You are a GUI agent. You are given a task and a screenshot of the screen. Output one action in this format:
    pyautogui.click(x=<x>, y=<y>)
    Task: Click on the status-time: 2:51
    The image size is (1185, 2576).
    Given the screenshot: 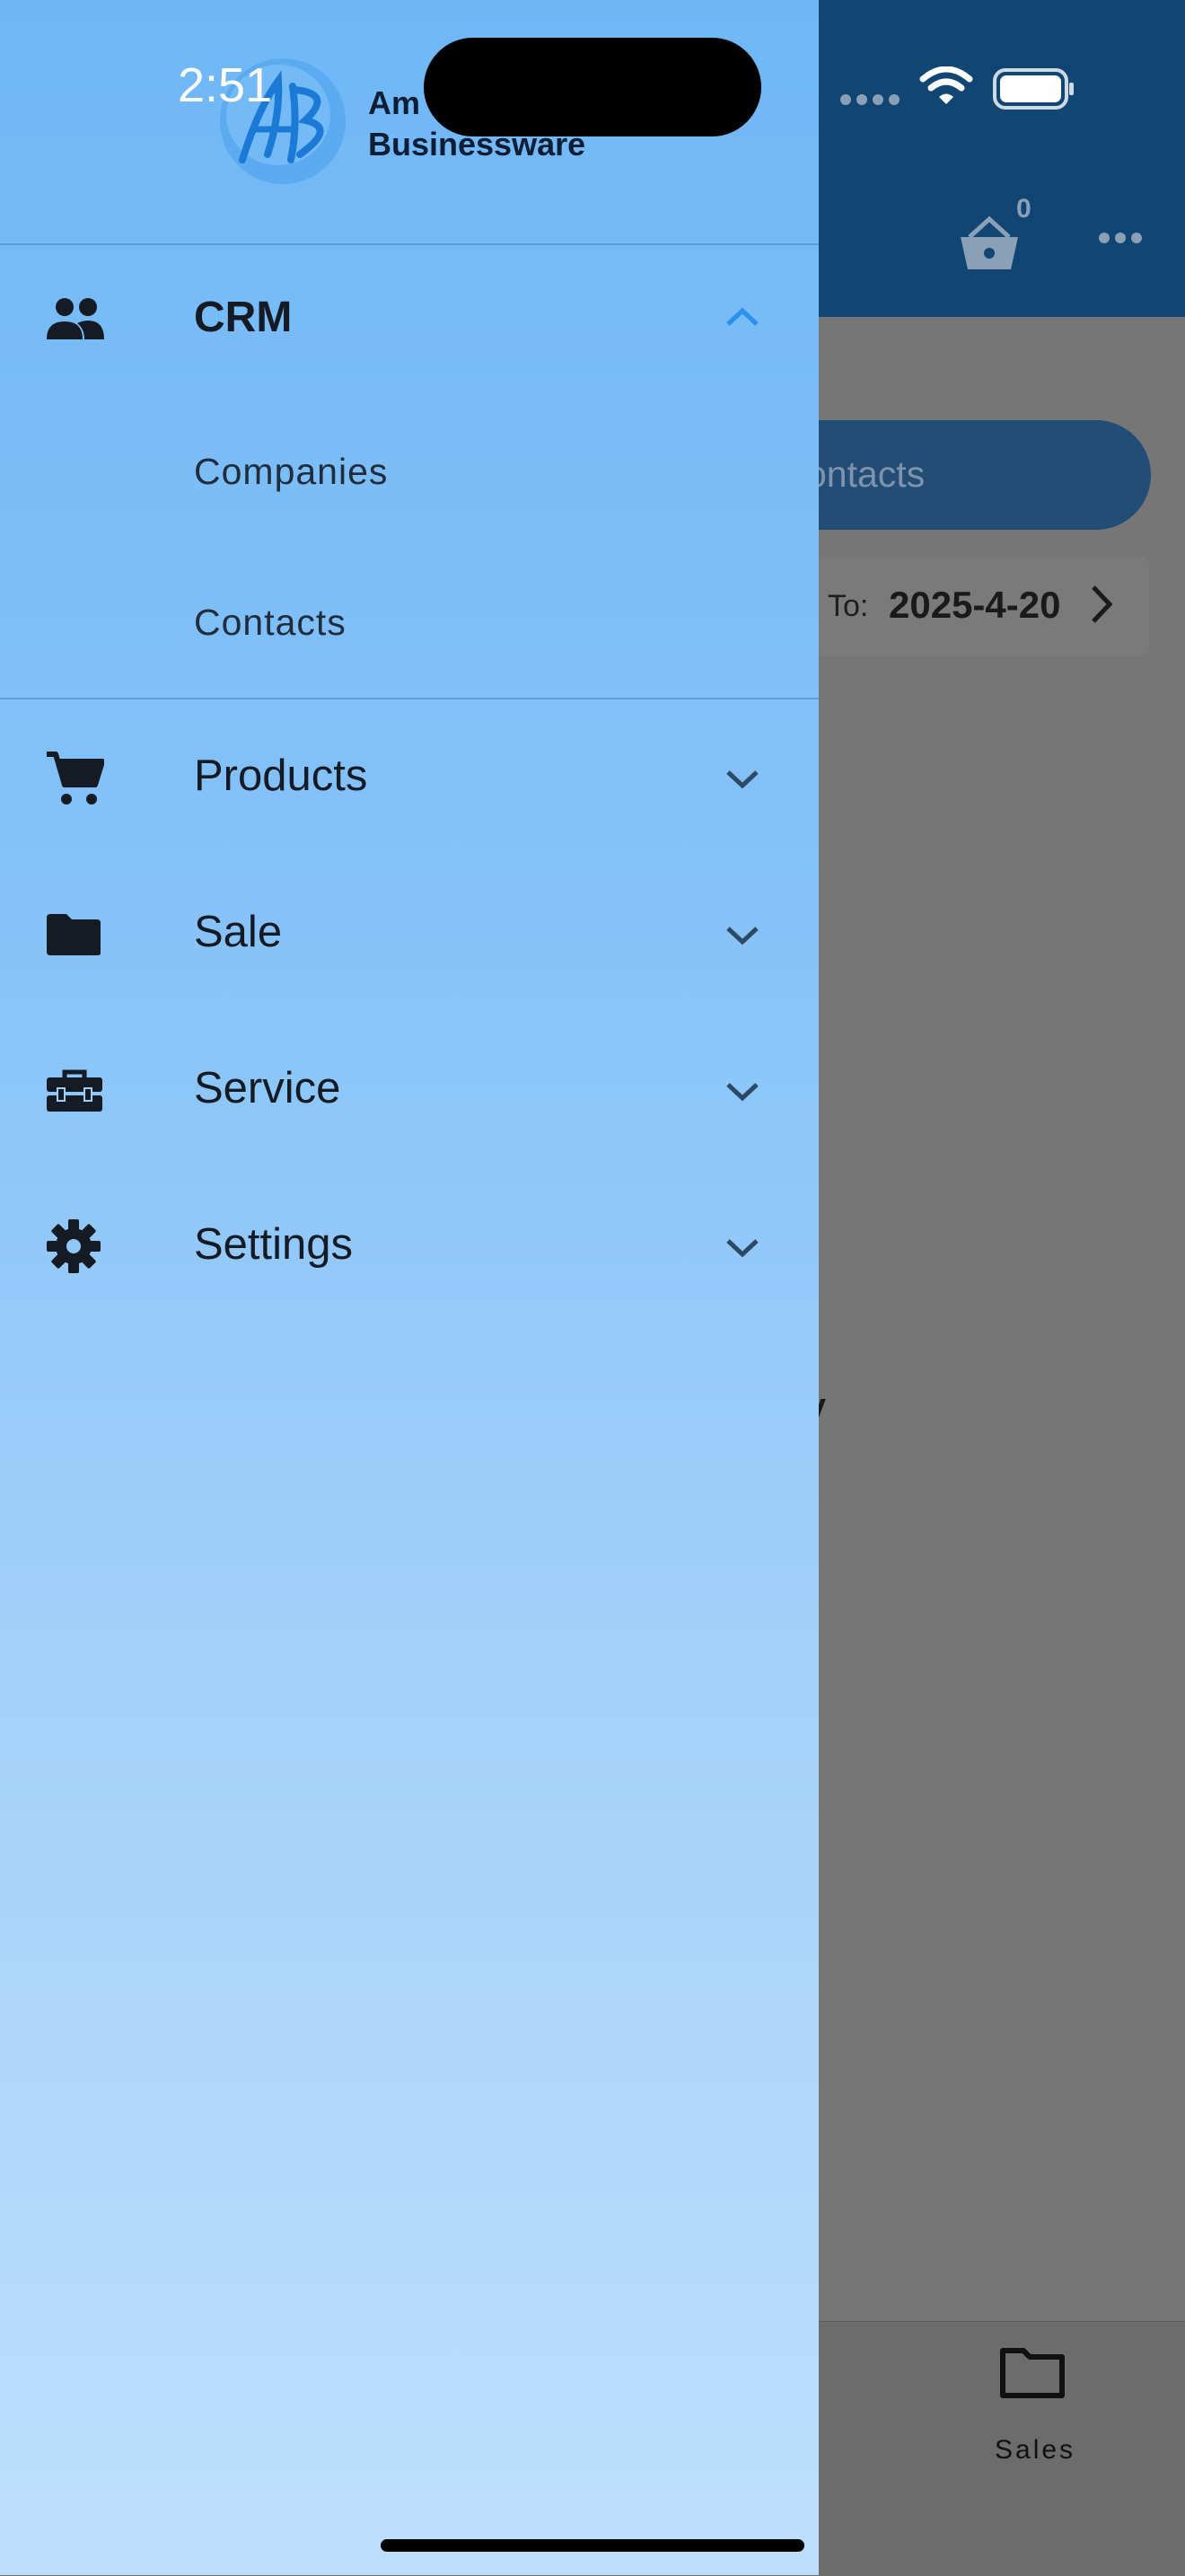 What is the action you would take?
    pyautogui.click(x=225, y=85)
    